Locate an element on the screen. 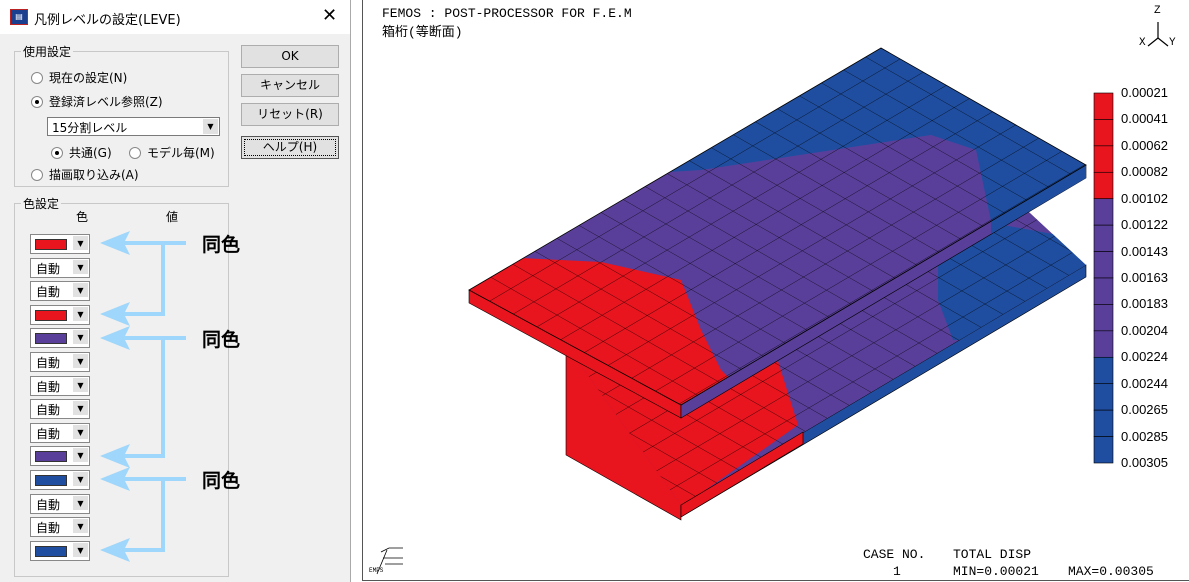  axis-x-label: X is located at coordinates (1142, 43).